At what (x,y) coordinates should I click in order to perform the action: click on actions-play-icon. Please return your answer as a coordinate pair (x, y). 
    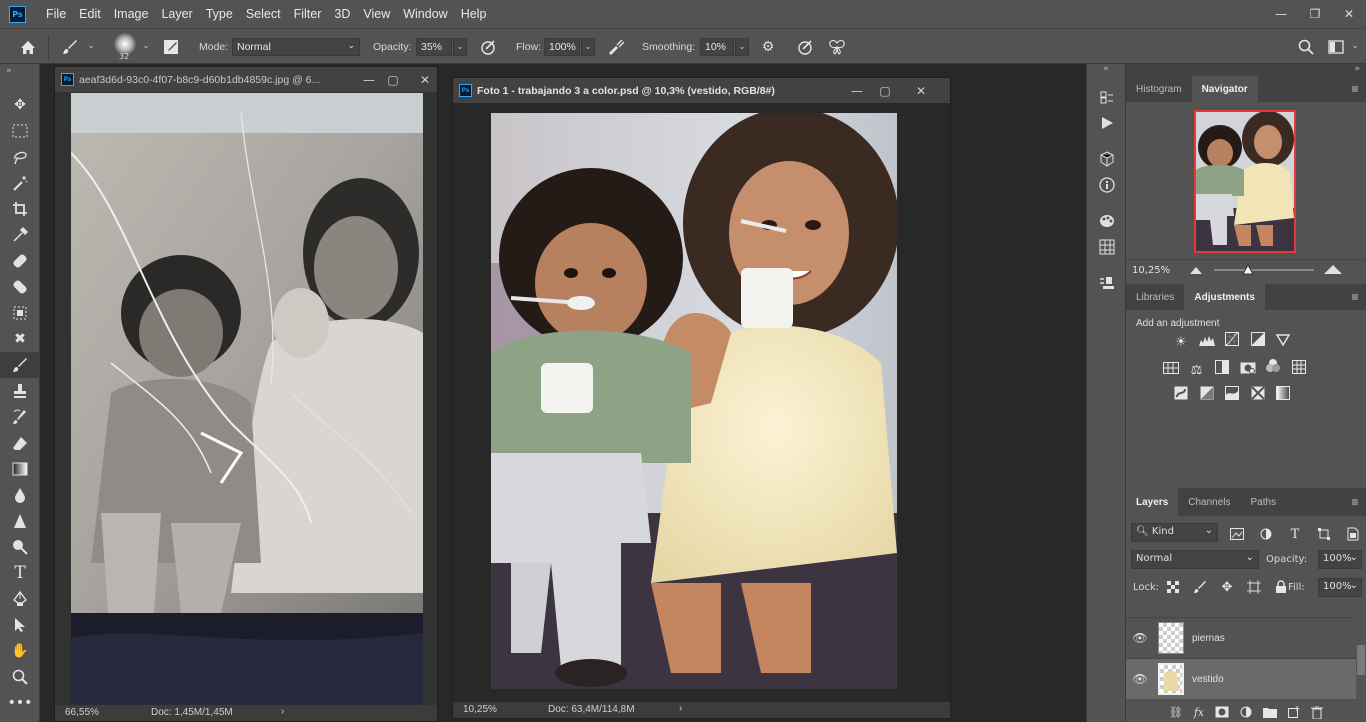
    Looking at the image, I should click on (1107, 123).